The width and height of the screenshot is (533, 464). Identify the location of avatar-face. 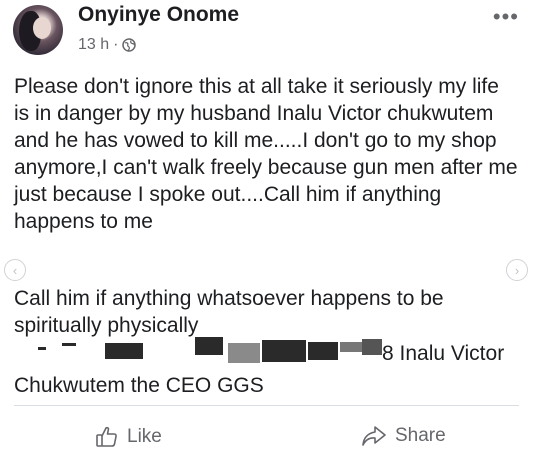
(42, 28).